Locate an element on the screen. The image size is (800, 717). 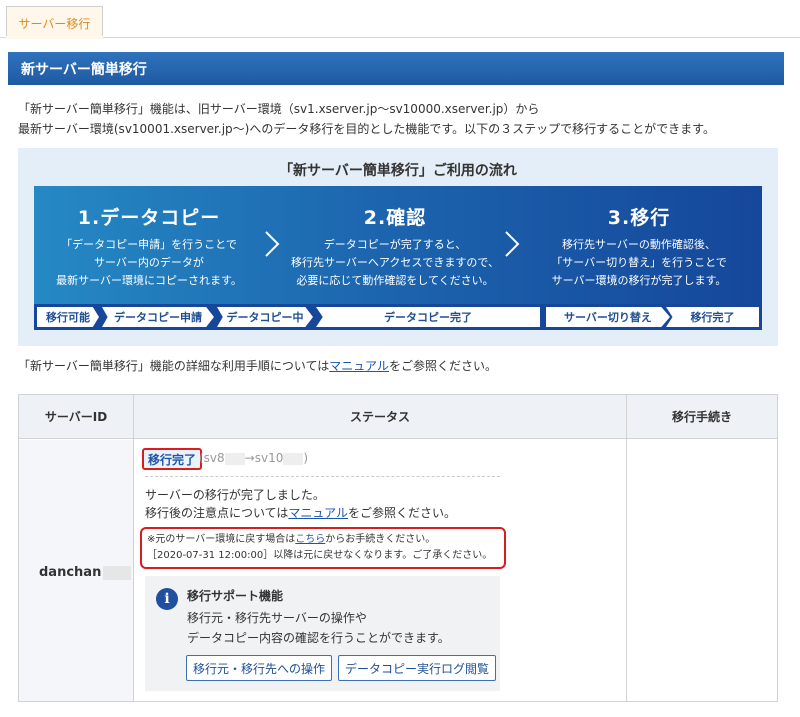
step-desc-line: 移行先サーバーへアクセスできますので、 is located at coordinates (395, 262).